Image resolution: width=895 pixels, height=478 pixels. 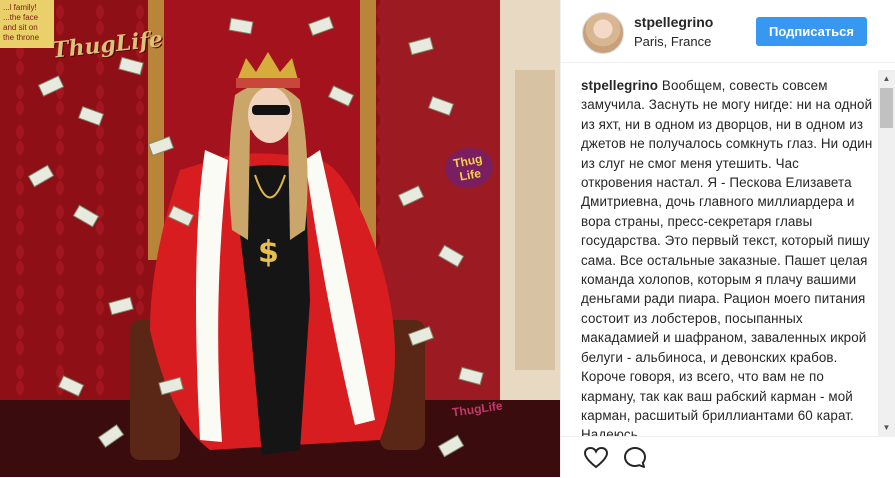 I want to click on heart-icon, so click(x=596, y=458).